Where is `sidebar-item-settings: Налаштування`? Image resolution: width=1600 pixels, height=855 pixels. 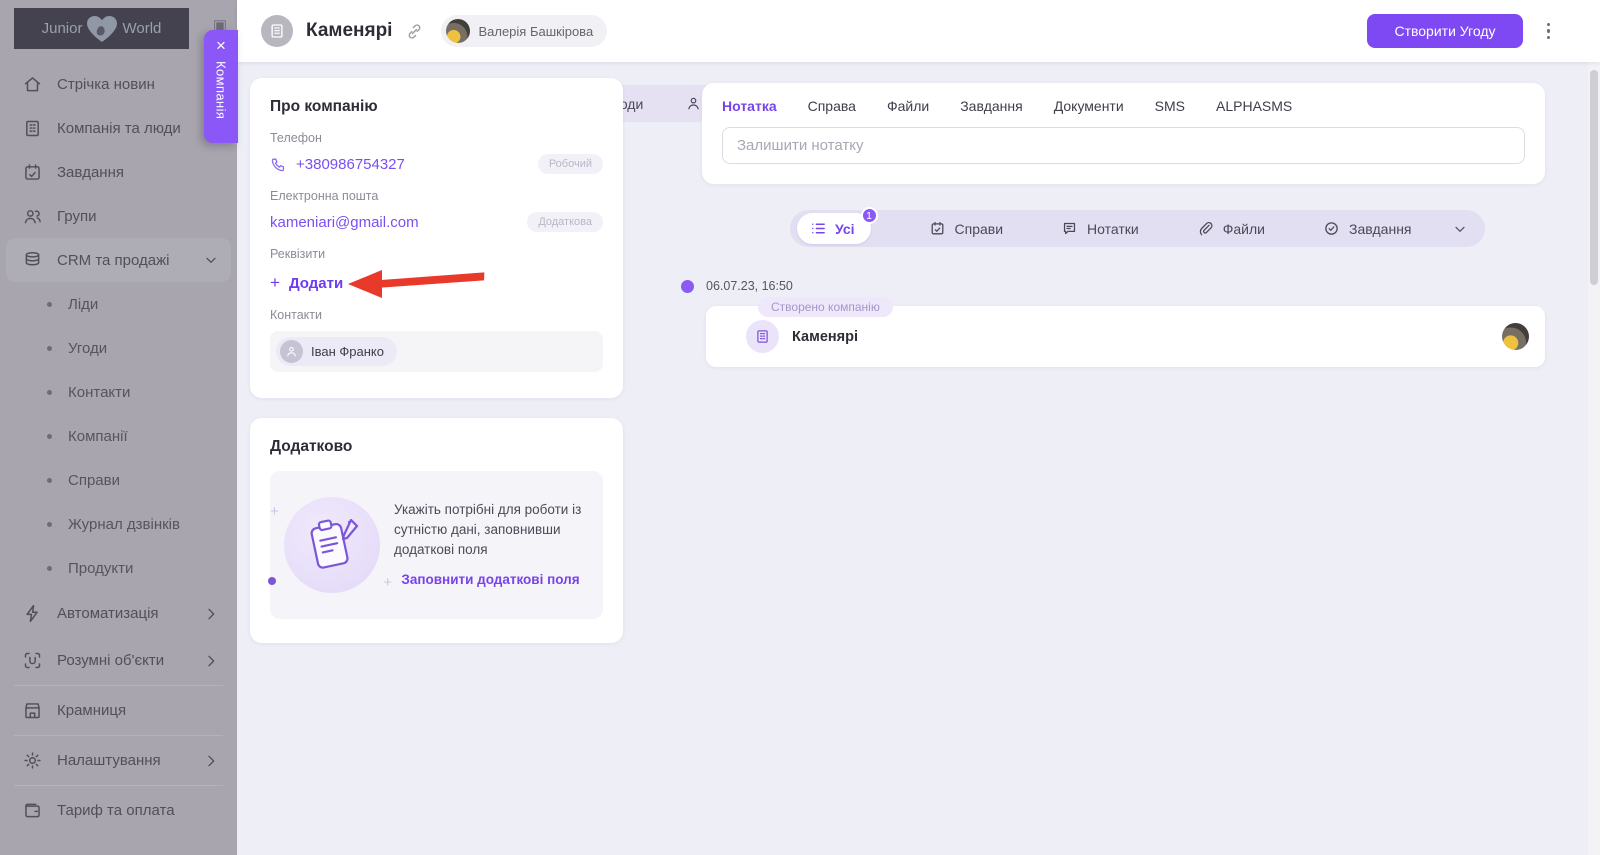 sidebar-item-settings: Налаштування is located at coordinates (118, 760).